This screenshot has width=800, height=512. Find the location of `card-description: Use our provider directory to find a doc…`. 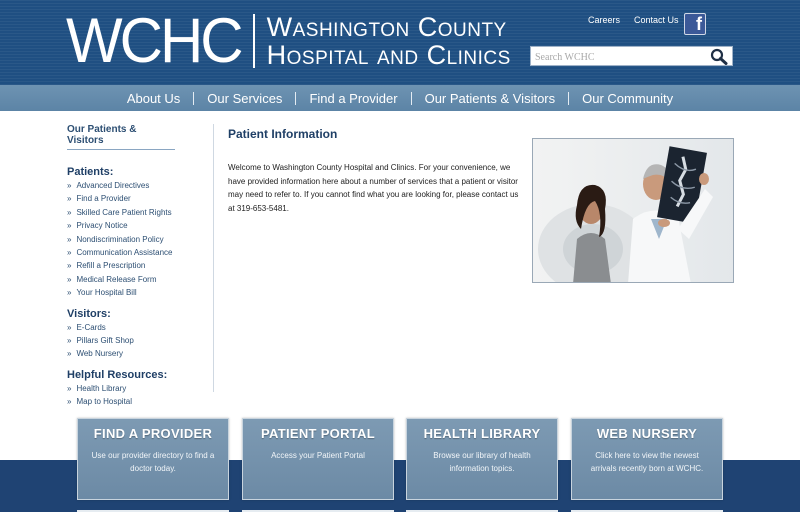

card-description: Use our provider directory to find a doc… is located at coordinates (153, 462).